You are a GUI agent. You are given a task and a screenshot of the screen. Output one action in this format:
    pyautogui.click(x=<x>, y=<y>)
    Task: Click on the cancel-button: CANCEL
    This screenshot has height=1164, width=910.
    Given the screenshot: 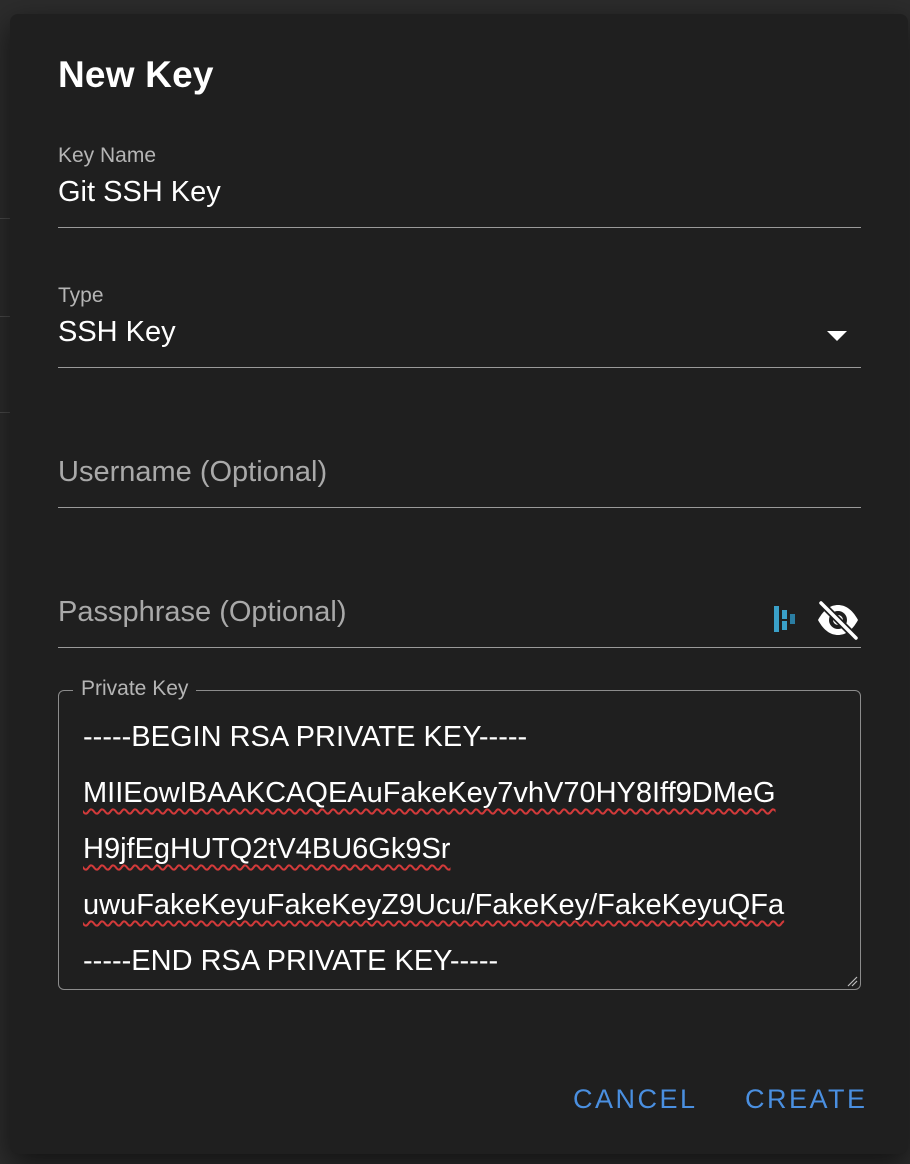 What is the action you would take?
    pyautogui.click(x=635, y=1099)
    